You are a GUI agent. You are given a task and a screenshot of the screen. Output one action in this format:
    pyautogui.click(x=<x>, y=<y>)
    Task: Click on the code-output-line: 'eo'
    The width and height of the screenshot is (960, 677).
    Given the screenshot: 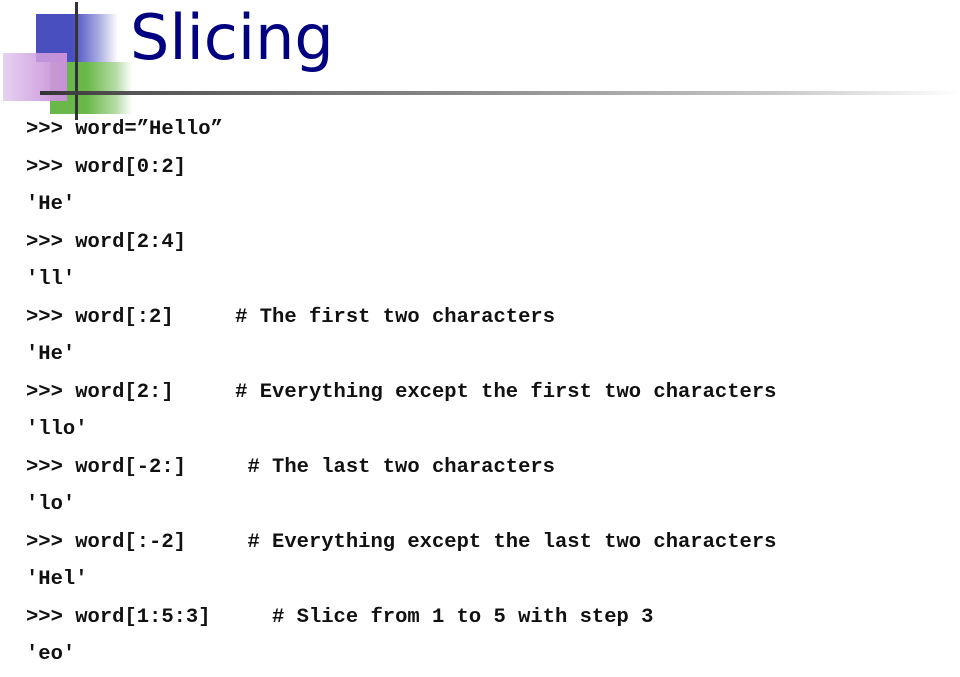 What is the action you would take?
    pyautogui.click(x=401, y=658)
    